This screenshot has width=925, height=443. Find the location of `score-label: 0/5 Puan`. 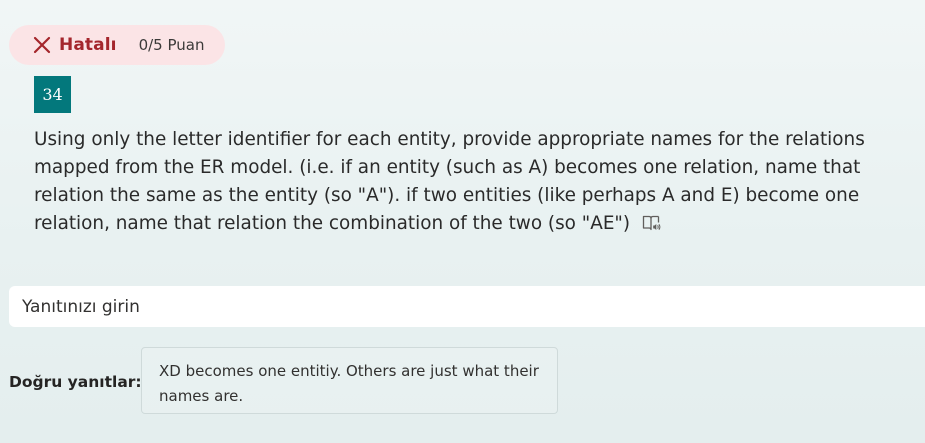

score-label: 0/5 Puan is located at coordinates (171, 45).